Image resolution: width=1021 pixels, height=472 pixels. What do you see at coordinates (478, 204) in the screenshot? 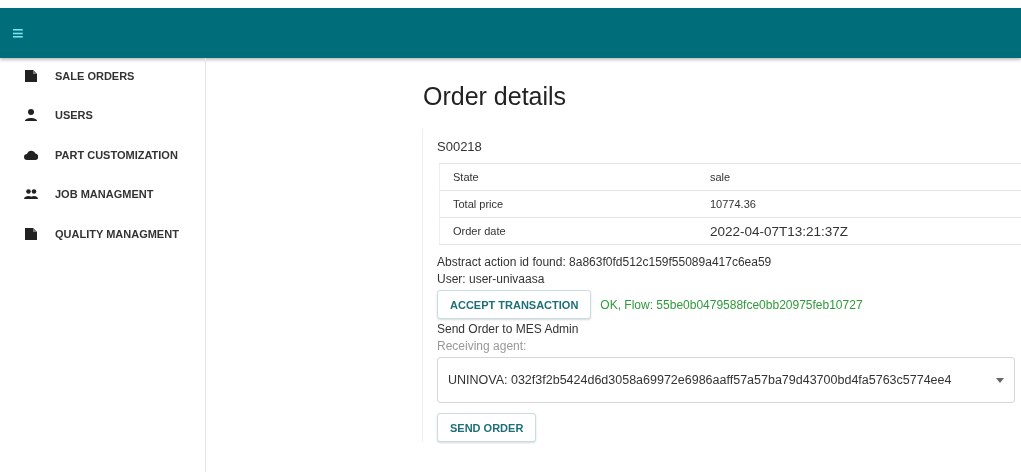
I see `detail-label: Total price` at bounding box center [478, 204].